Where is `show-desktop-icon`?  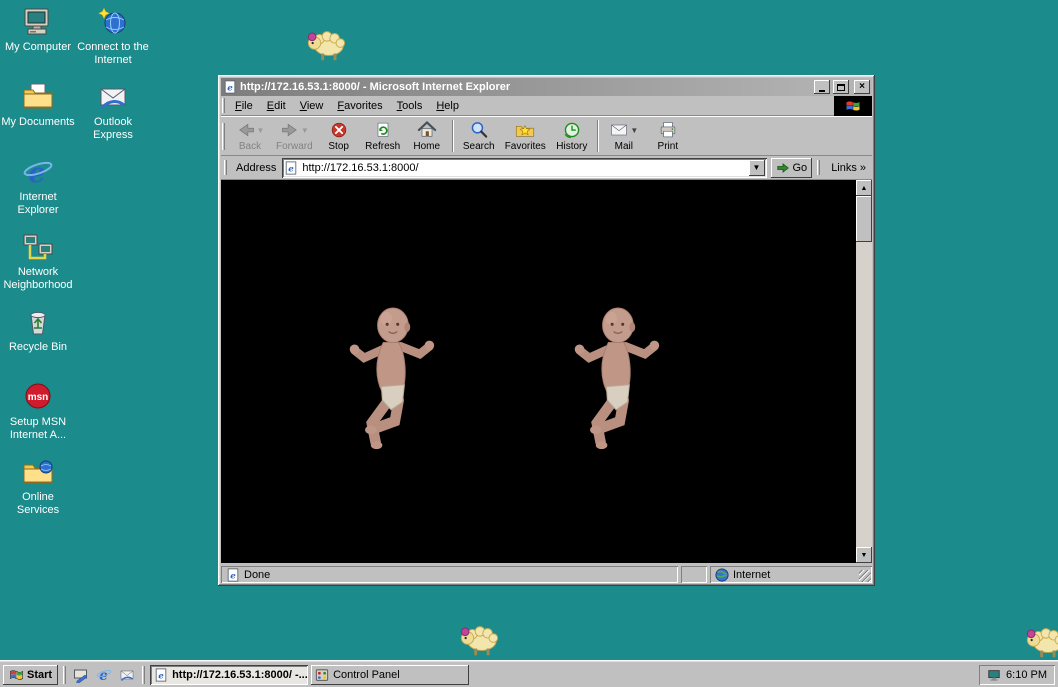 show-desktop-icon is located at coordinates (81, 675).